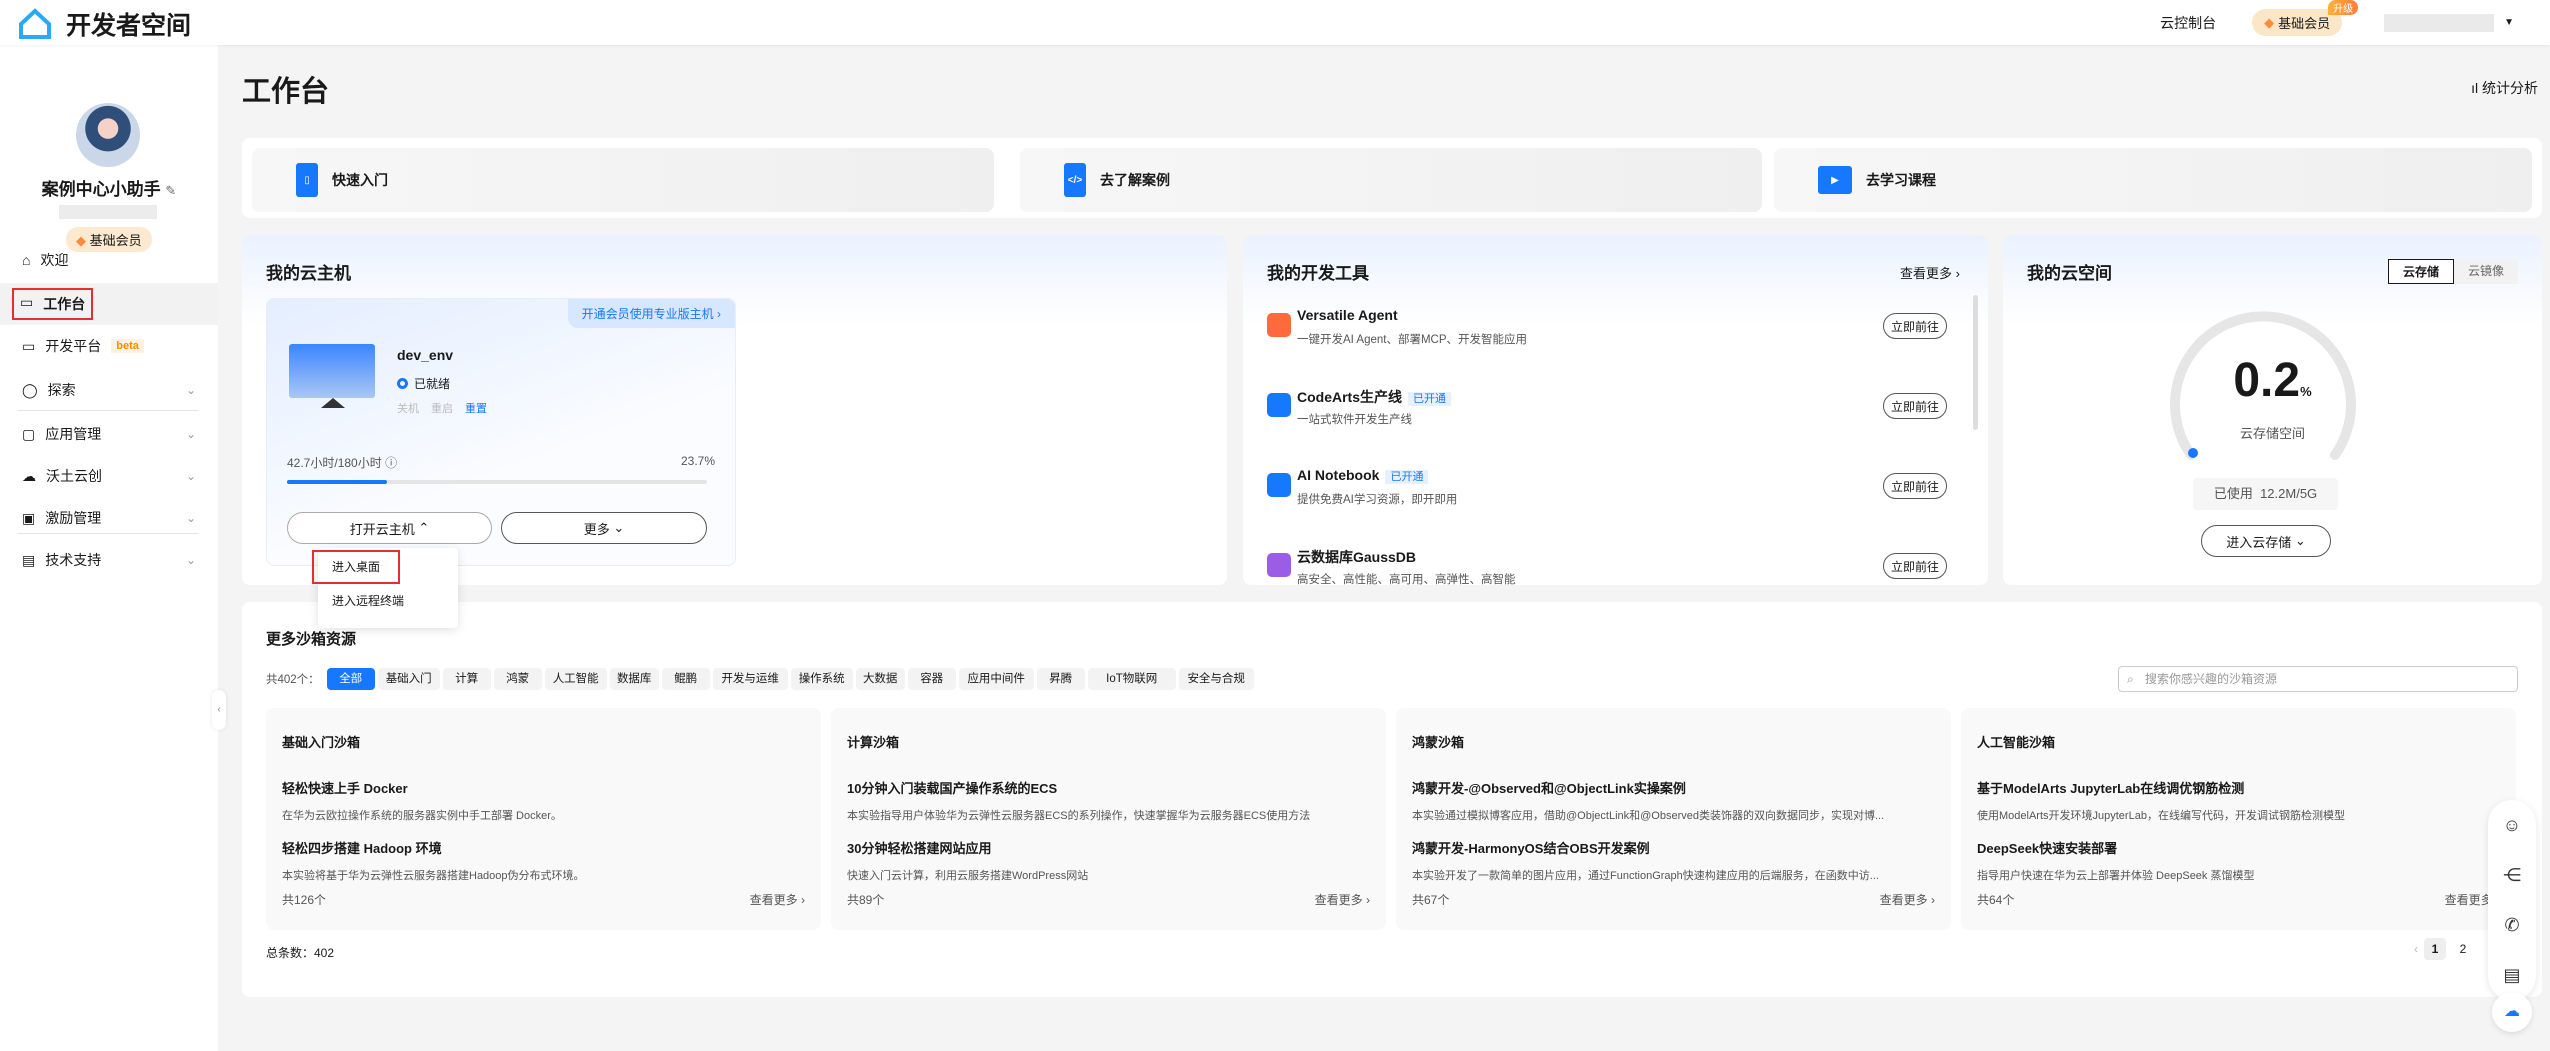 The height and width of the screenshot is (1051, 2550). Describe the element at coordinates (604, 528) in the screenshot. I see `more-button: 更多 ⌄` at that location.